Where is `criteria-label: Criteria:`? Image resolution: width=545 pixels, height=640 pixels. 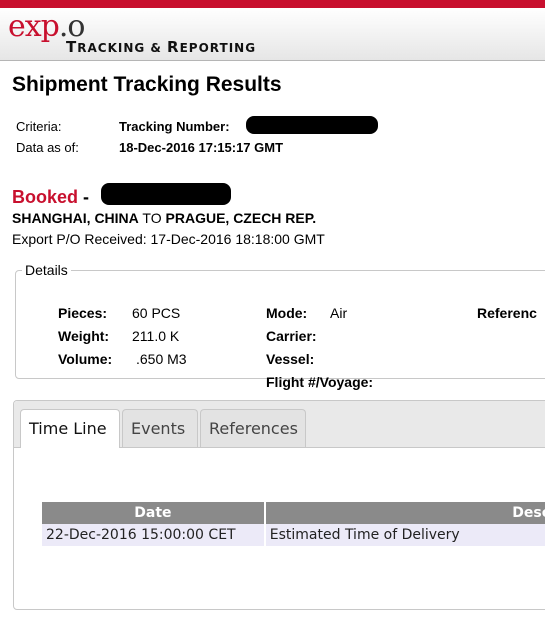
criteria-label: Criteria: is located at coordinates (39, 126).